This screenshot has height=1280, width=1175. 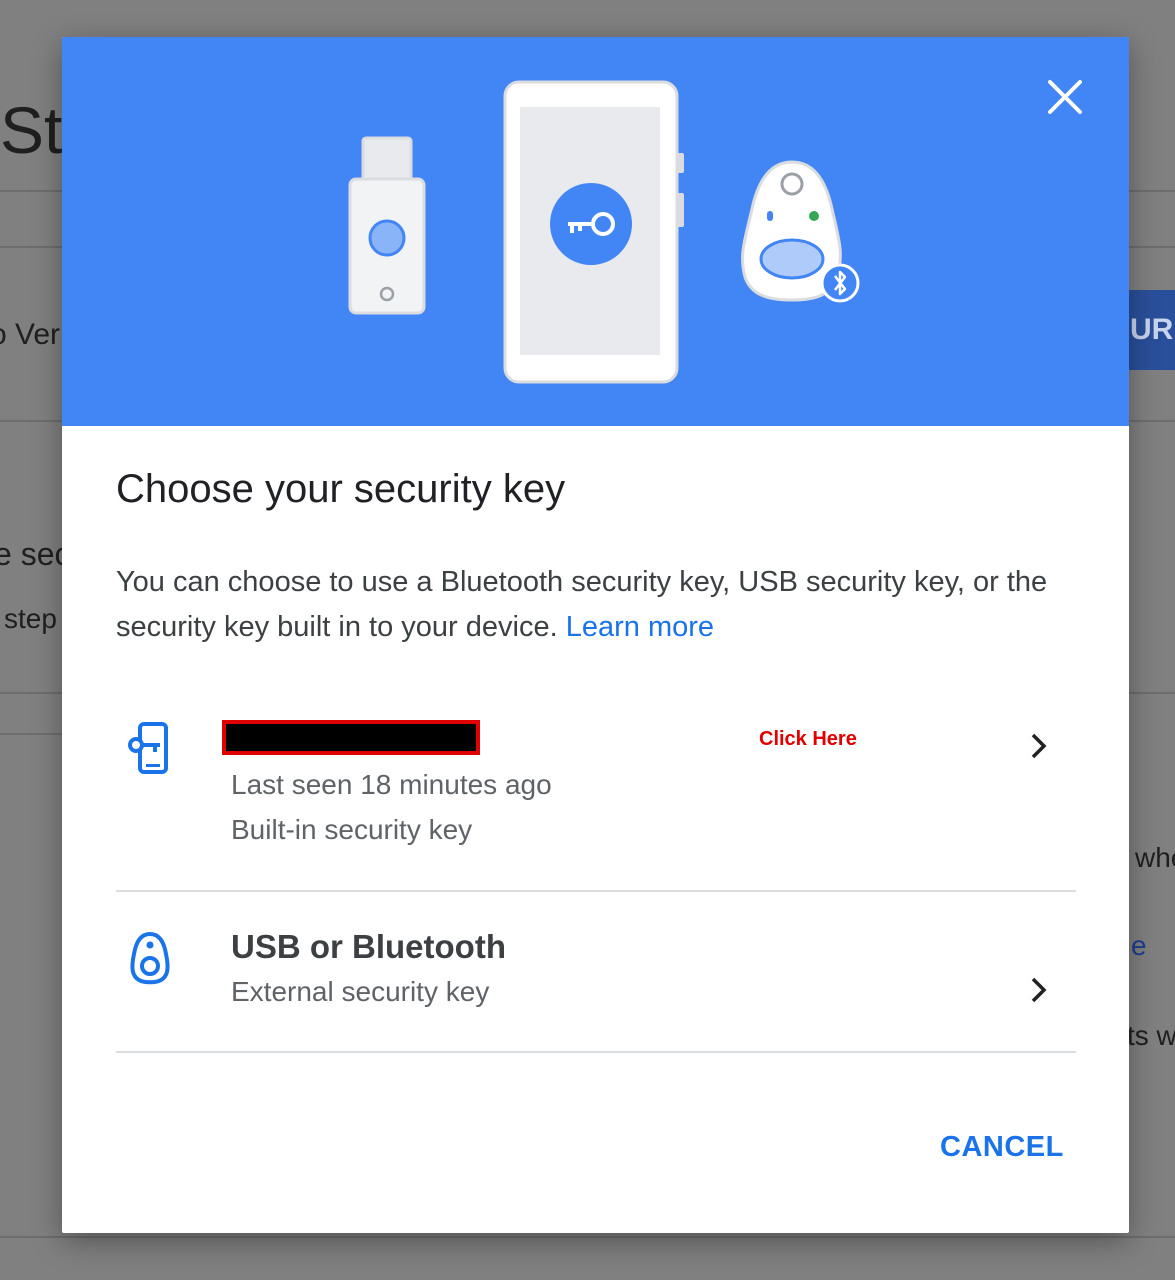 I want to click on background-row-text: o Ver, so click(x=30, y=334).